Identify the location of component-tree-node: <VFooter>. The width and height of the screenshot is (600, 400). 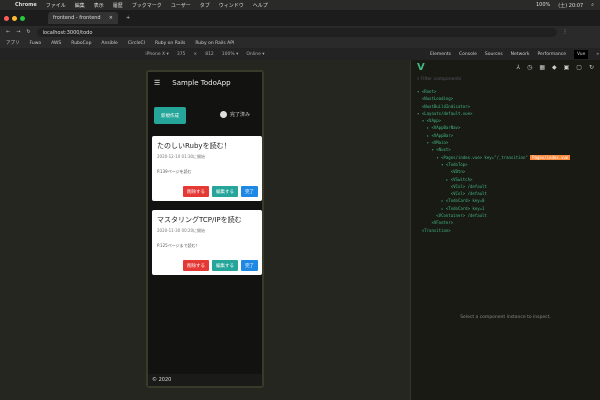
(505, 222).